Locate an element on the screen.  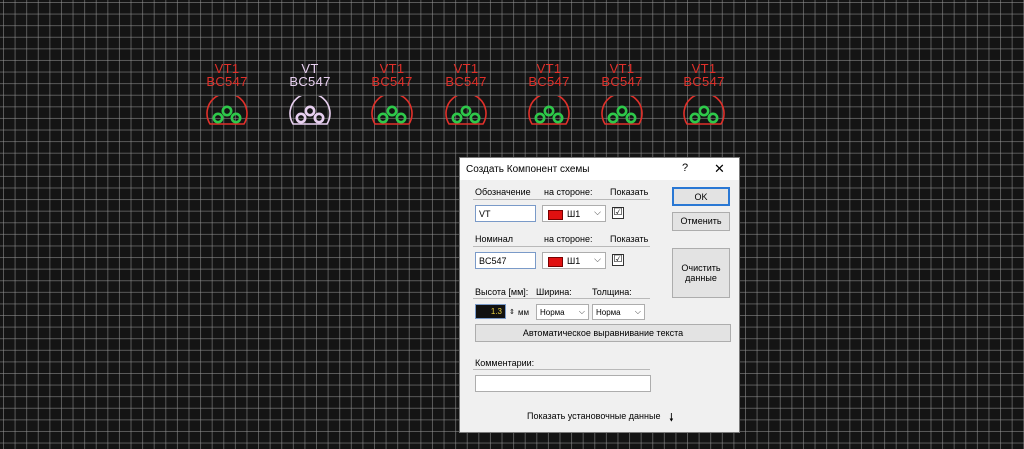
comment-input is located at coordinates (563, 383).